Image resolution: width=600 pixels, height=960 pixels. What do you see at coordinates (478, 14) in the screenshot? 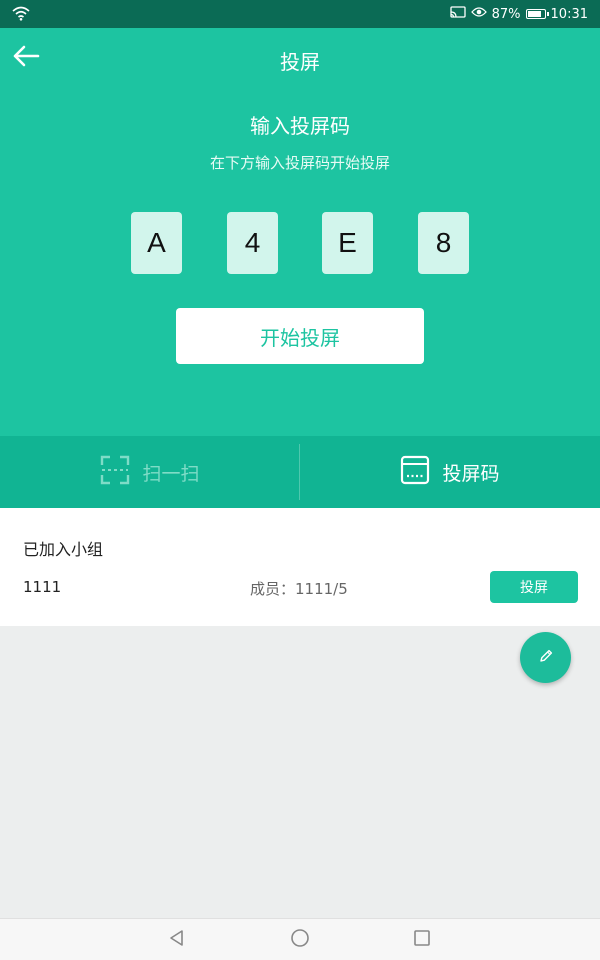
I see `eye-icon` at bounding box center [478, 14].